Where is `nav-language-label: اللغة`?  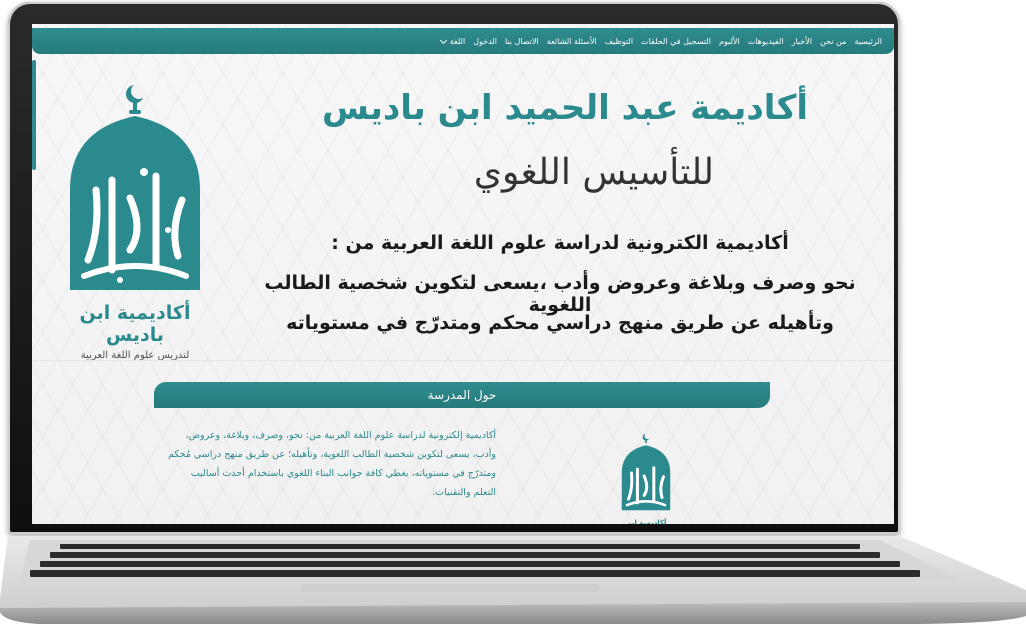 nav-language-label: اللغة is located at coordinates (457, 41).